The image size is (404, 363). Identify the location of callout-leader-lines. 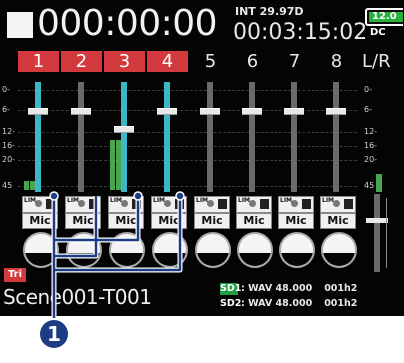
(117, 254).